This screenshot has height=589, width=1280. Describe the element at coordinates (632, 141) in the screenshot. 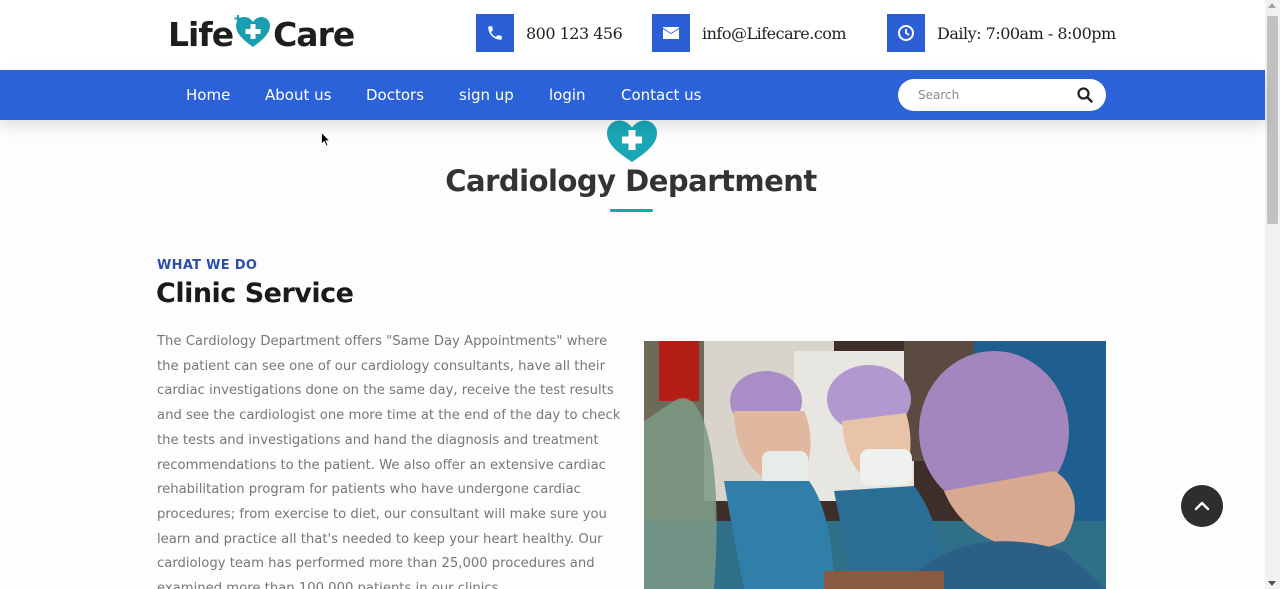

I see `heart-plus-icon` at that location.